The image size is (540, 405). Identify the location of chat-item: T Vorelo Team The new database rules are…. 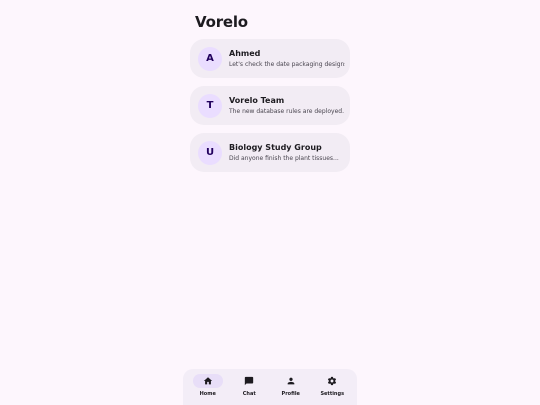
(270, 105).